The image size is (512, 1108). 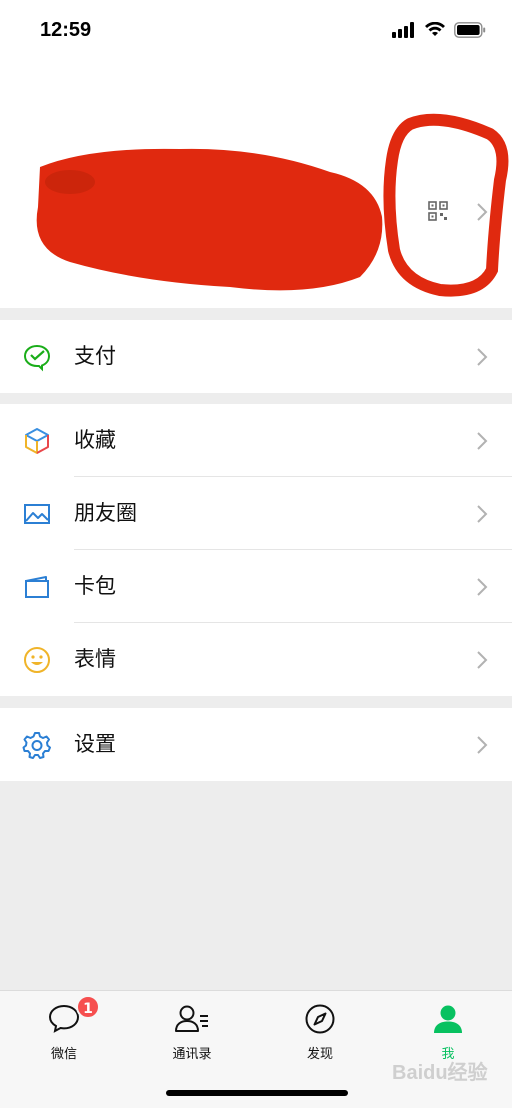 What do you see at coordinates (319, 1054) in the screenshot?
I see `tab-label: 发现` at bounding box center [319, 1054].